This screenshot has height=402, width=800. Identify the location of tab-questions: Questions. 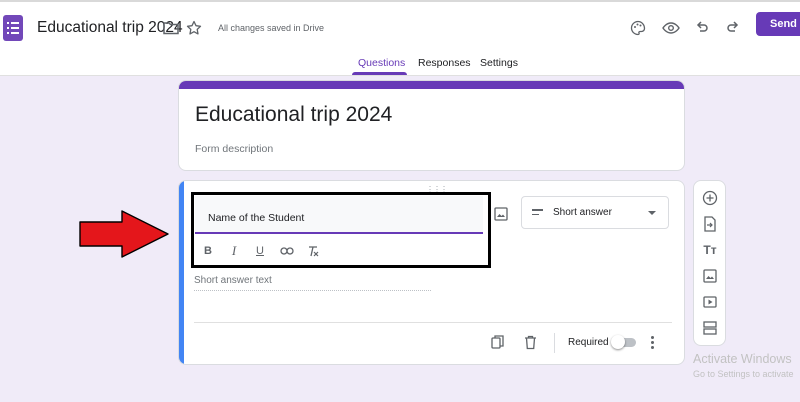
(381, 63).